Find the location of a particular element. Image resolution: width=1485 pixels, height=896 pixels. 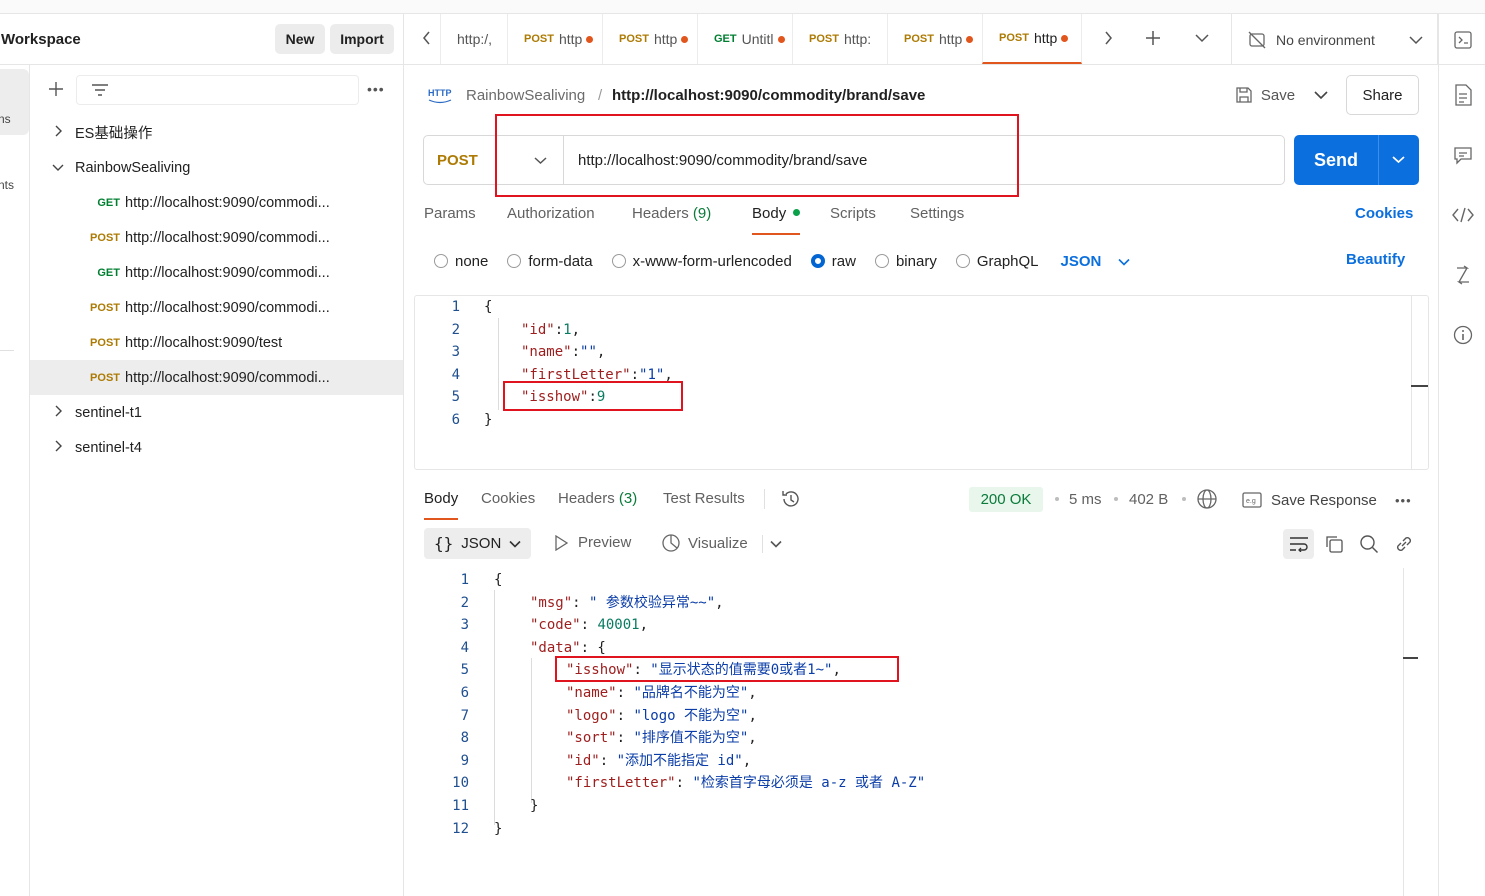

response-format-select: {} JSON is located at coordinates (477, 543).